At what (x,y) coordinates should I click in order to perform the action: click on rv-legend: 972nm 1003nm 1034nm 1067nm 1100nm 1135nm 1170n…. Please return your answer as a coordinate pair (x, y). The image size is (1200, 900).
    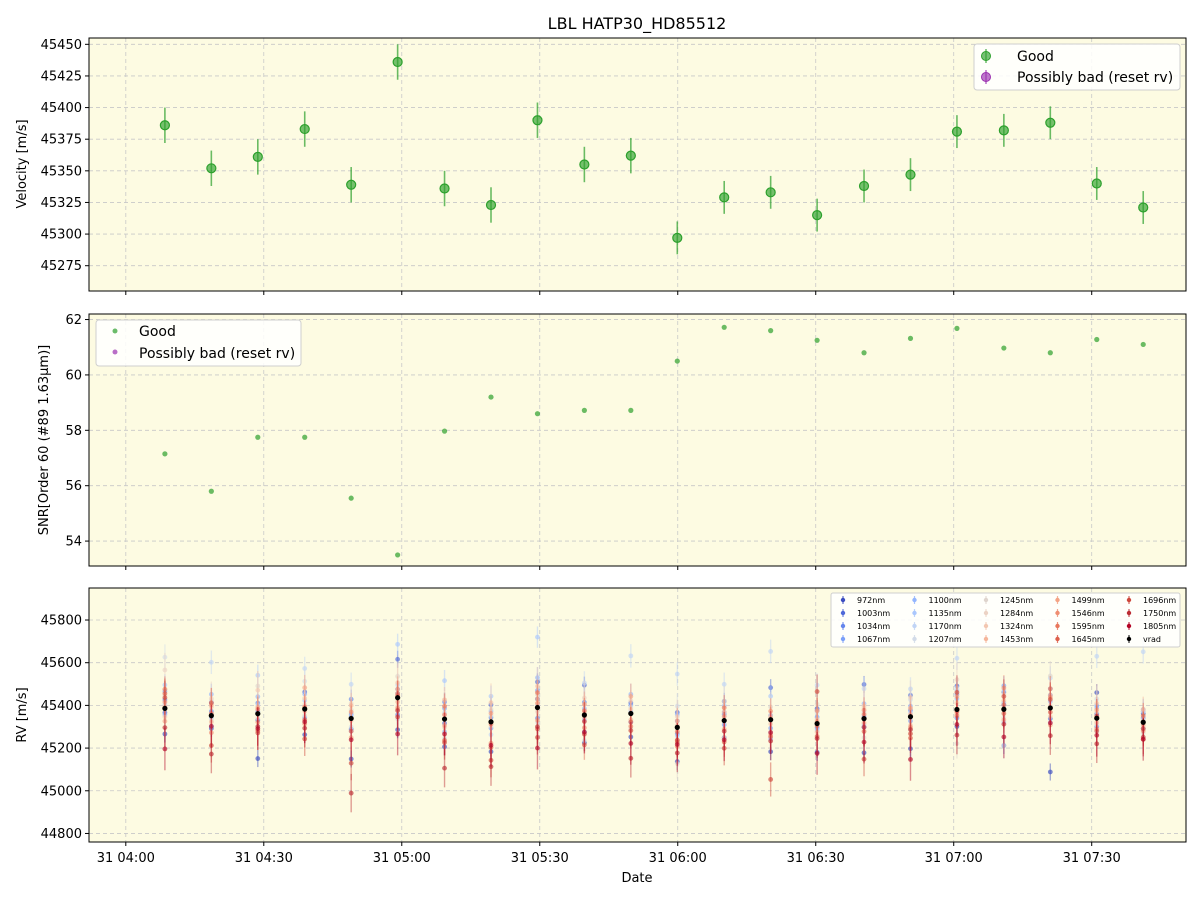
    Looking at the image, I should click on (1005, 620).